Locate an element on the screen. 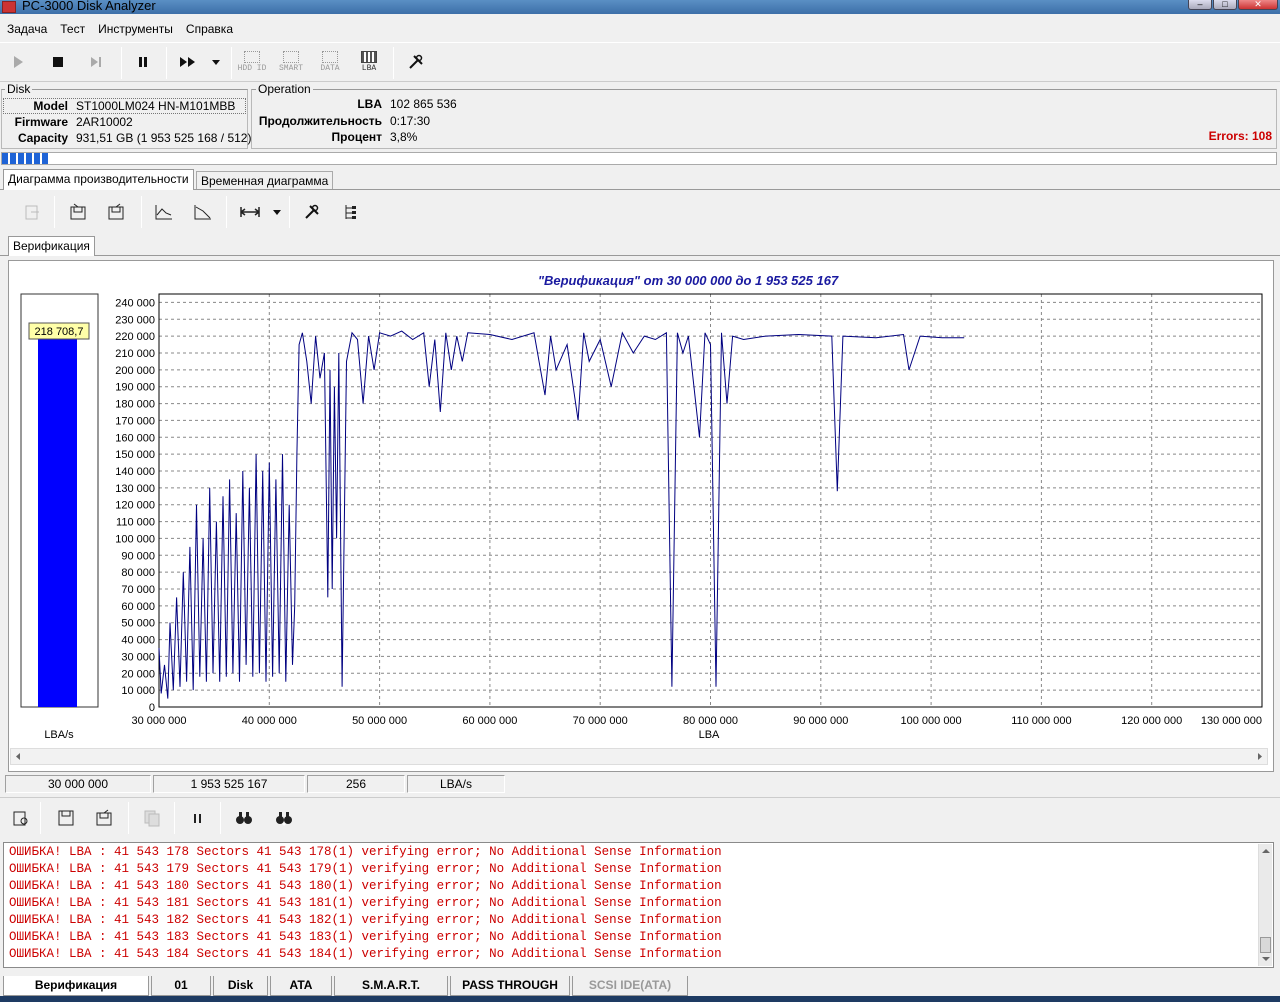  tools-button is located at coordinates (416, 62).